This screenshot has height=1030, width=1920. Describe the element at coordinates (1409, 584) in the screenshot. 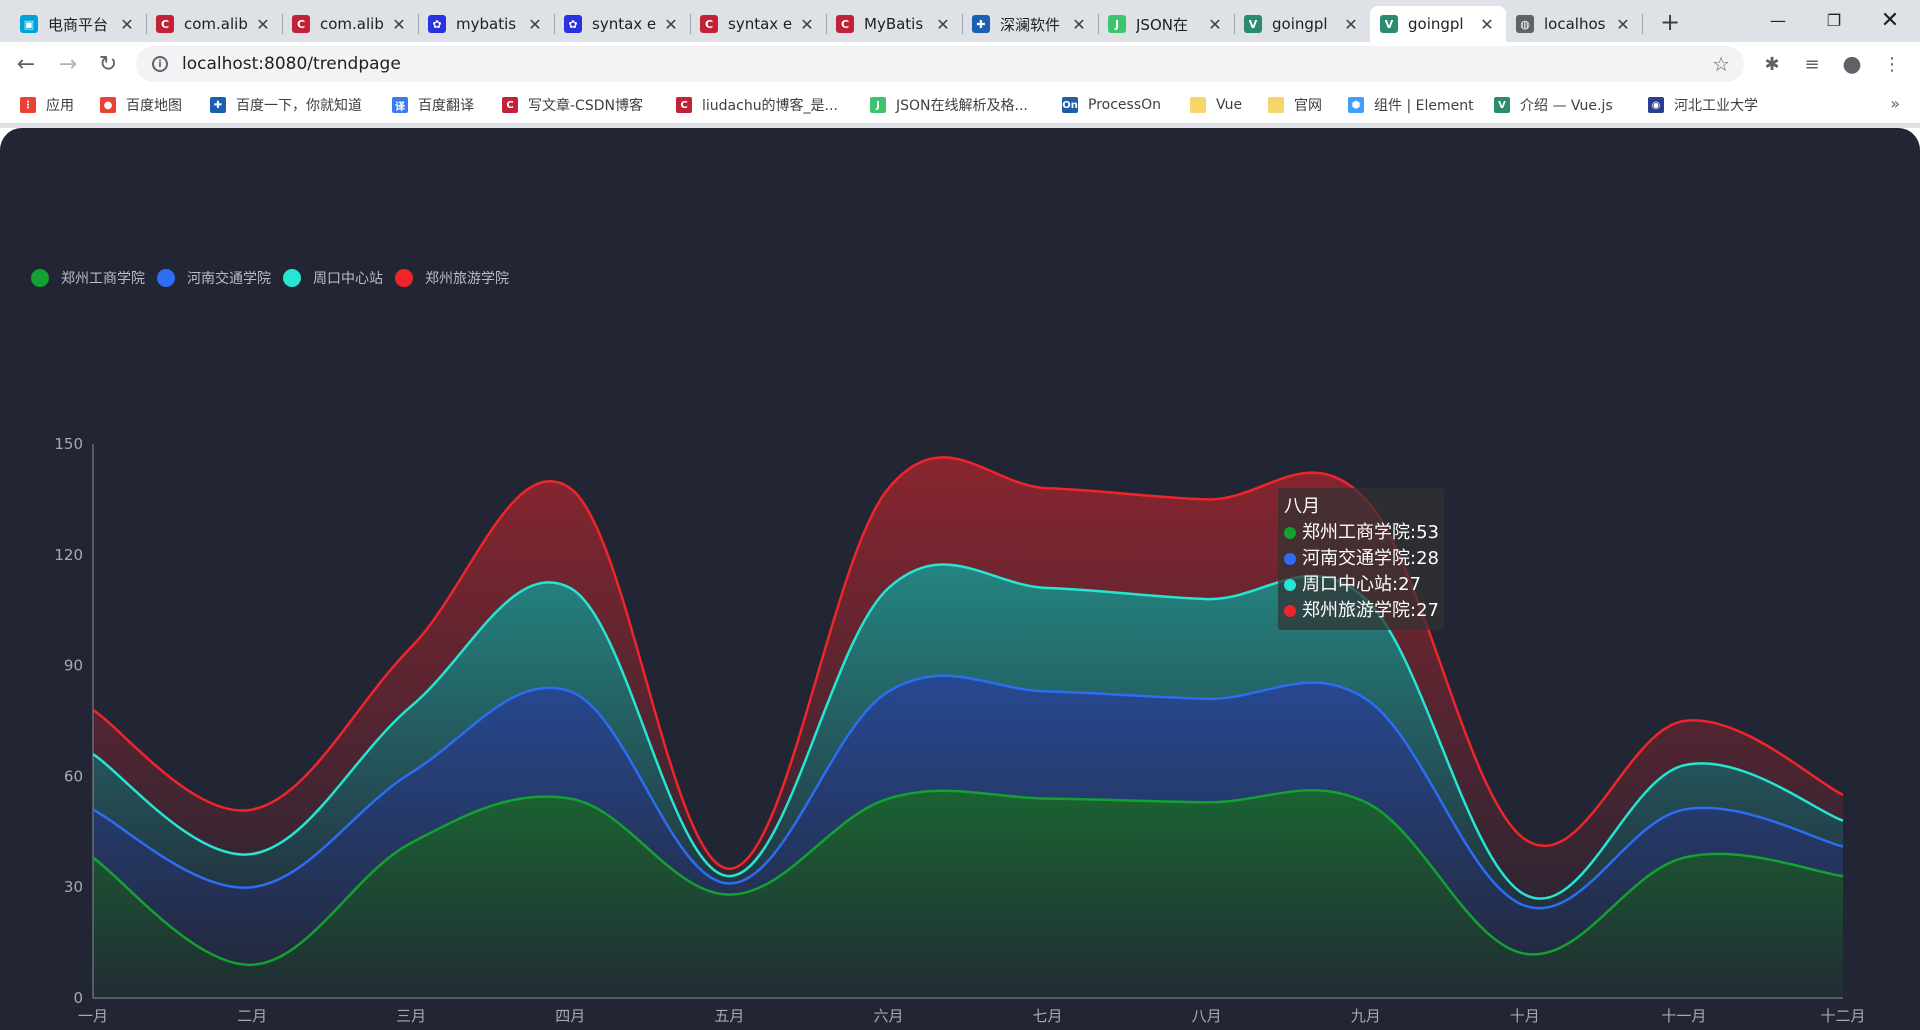

I see `tooltip-value: 27` at that location.